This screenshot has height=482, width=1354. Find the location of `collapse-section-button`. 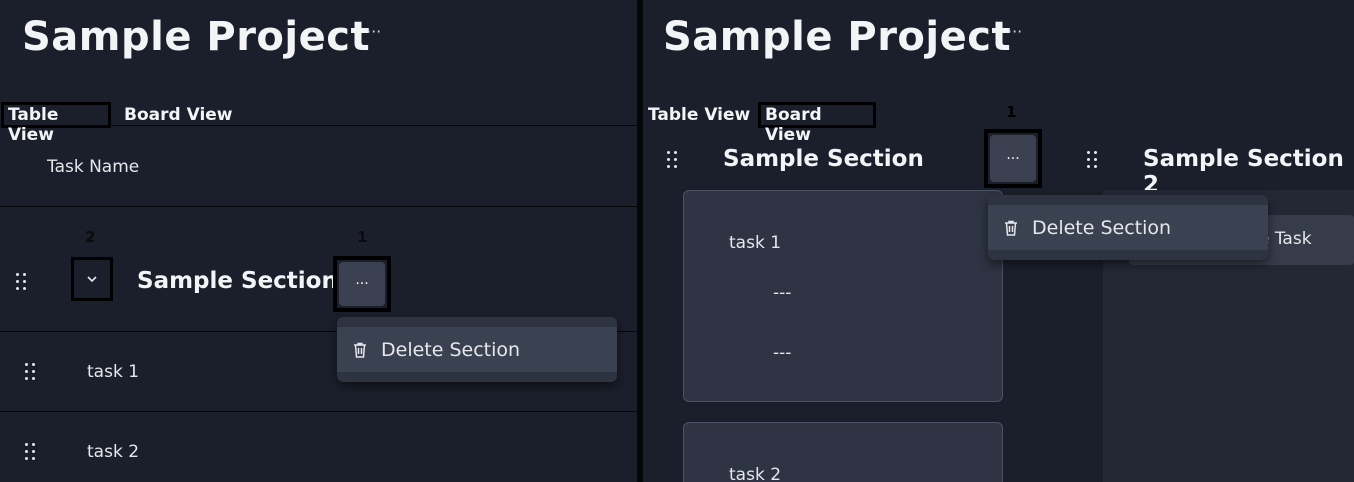

collapse-section-button is located at coordinates (92, 279).